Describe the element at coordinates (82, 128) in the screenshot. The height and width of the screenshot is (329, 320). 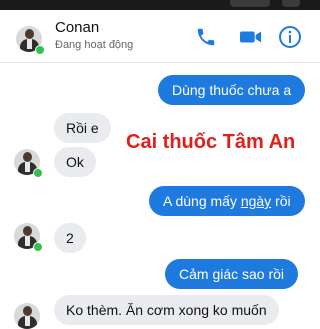
I see `incoming-message: Rồi e` at that location.